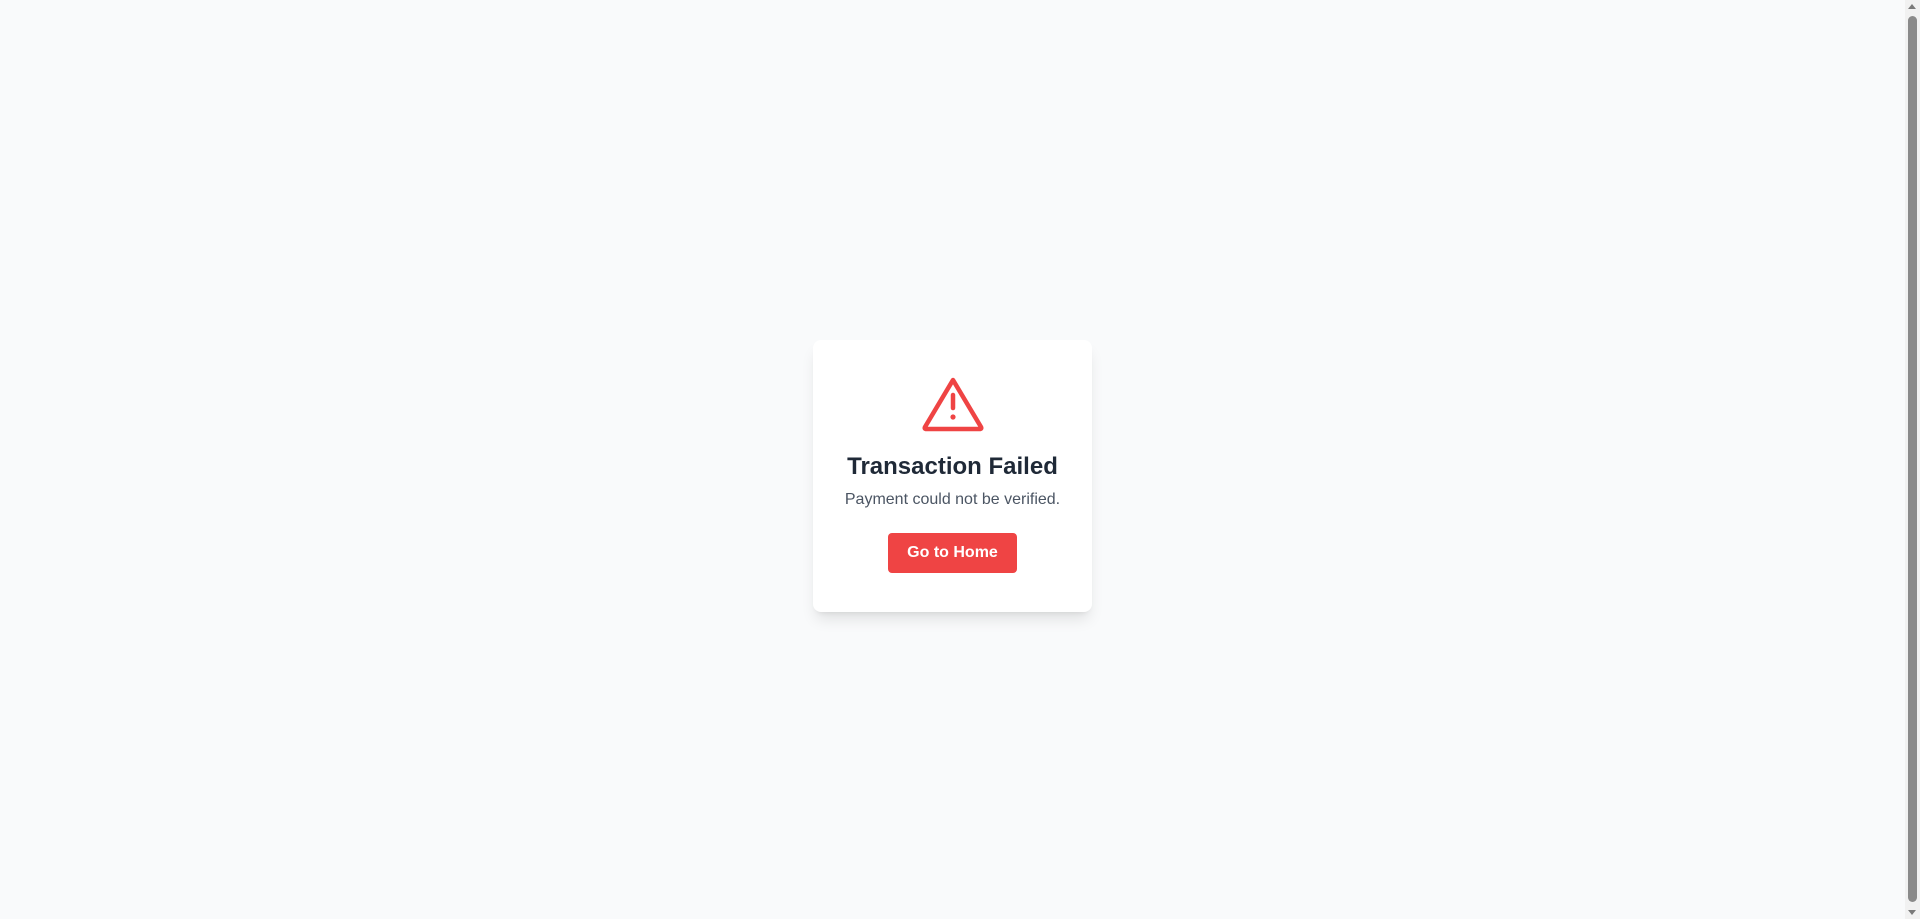  I want to click on go-to-home-button: Go to Home, so click(952, 553).